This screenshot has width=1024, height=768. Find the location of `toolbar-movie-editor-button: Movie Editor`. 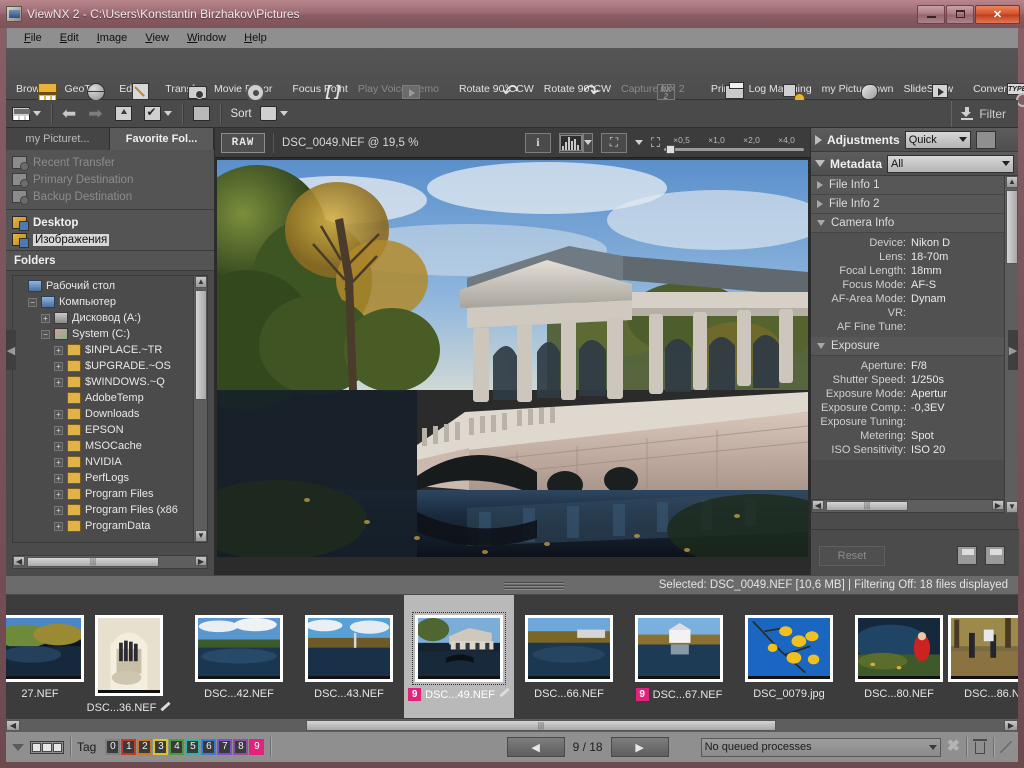

toolbar-movie-editor-button: Movie Editor is located at coordinates (243, 90).